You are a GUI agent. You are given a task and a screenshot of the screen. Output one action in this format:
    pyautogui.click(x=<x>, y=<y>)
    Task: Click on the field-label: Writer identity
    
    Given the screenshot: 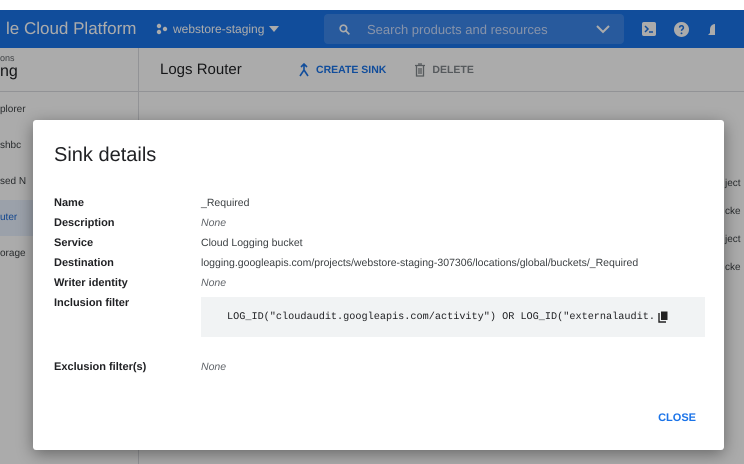 What is the action you would take?
    pyautogui.click(x=91, y=283)
    